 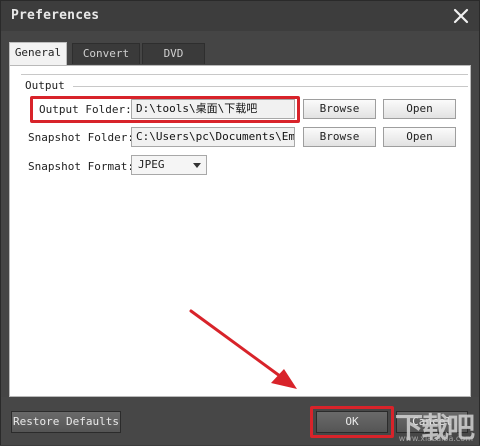 What do you see at coordinates (169, 165) in the screenshot?
I see `snapshot-format-select: JPEG` at bounding box center [169, 165].